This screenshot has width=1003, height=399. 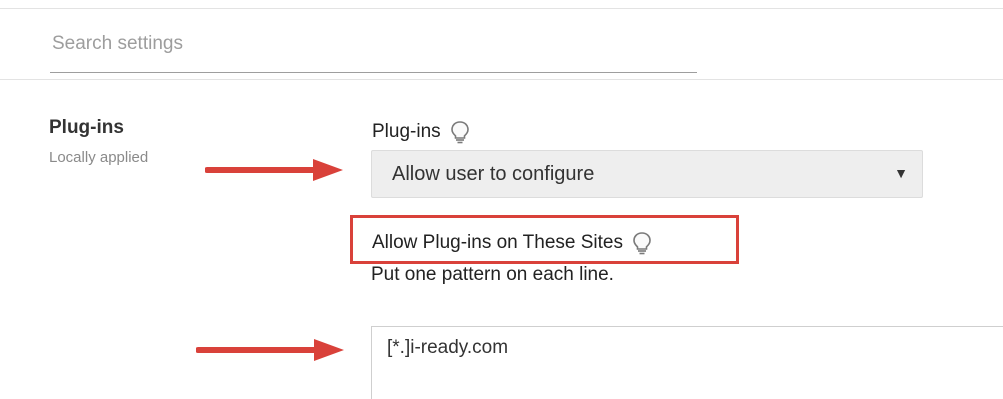 I want to click on top-divider, so click(x=501, y=8).